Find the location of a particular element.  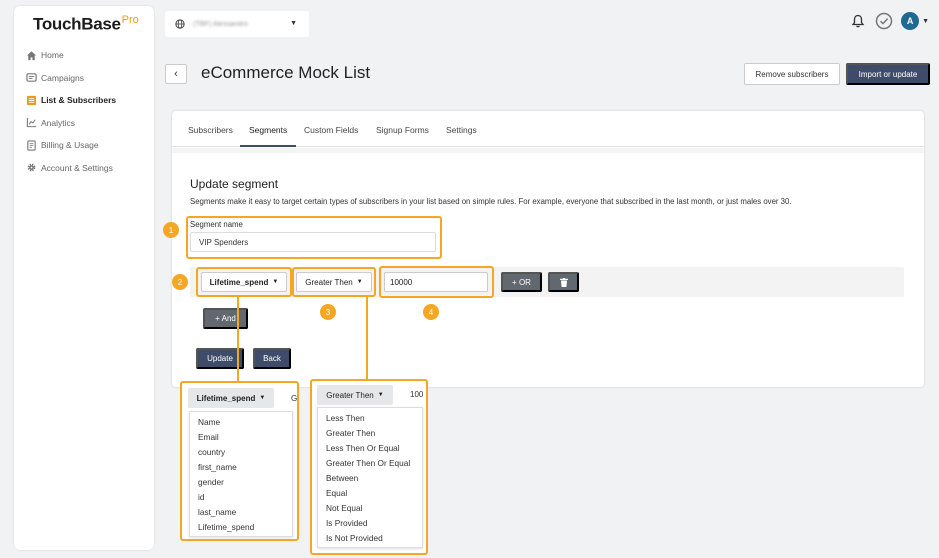

campaigns-icon is located at coordinates (31, 77).